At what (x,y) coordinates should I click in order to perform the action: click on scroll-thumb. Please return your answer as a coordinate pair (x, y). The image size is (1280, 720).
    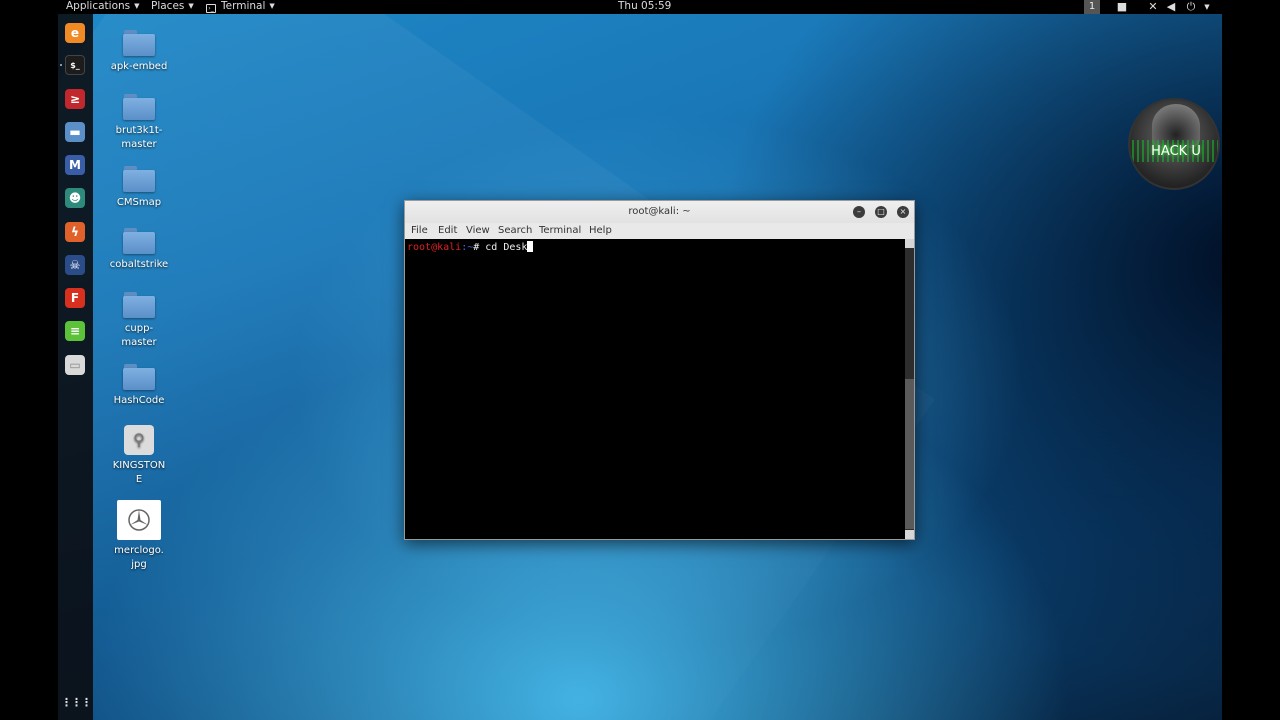
    Looking at the image, I should click on (909, 454).